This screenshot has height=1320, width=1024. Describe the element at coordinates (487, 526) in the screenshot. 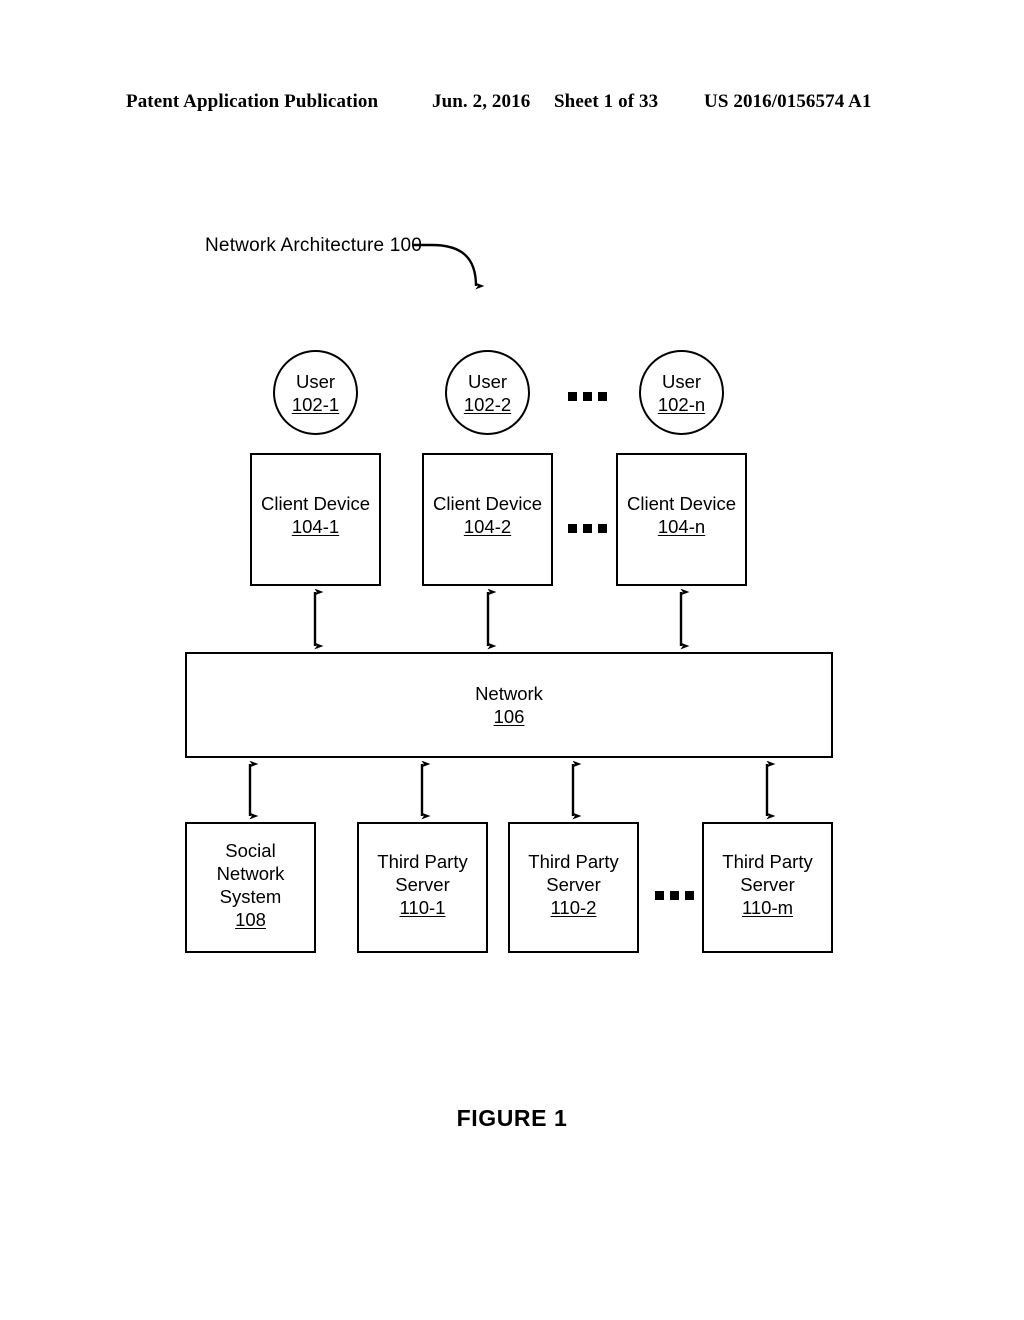

I see `client-device-104-2-ref: 104-2` at that location.